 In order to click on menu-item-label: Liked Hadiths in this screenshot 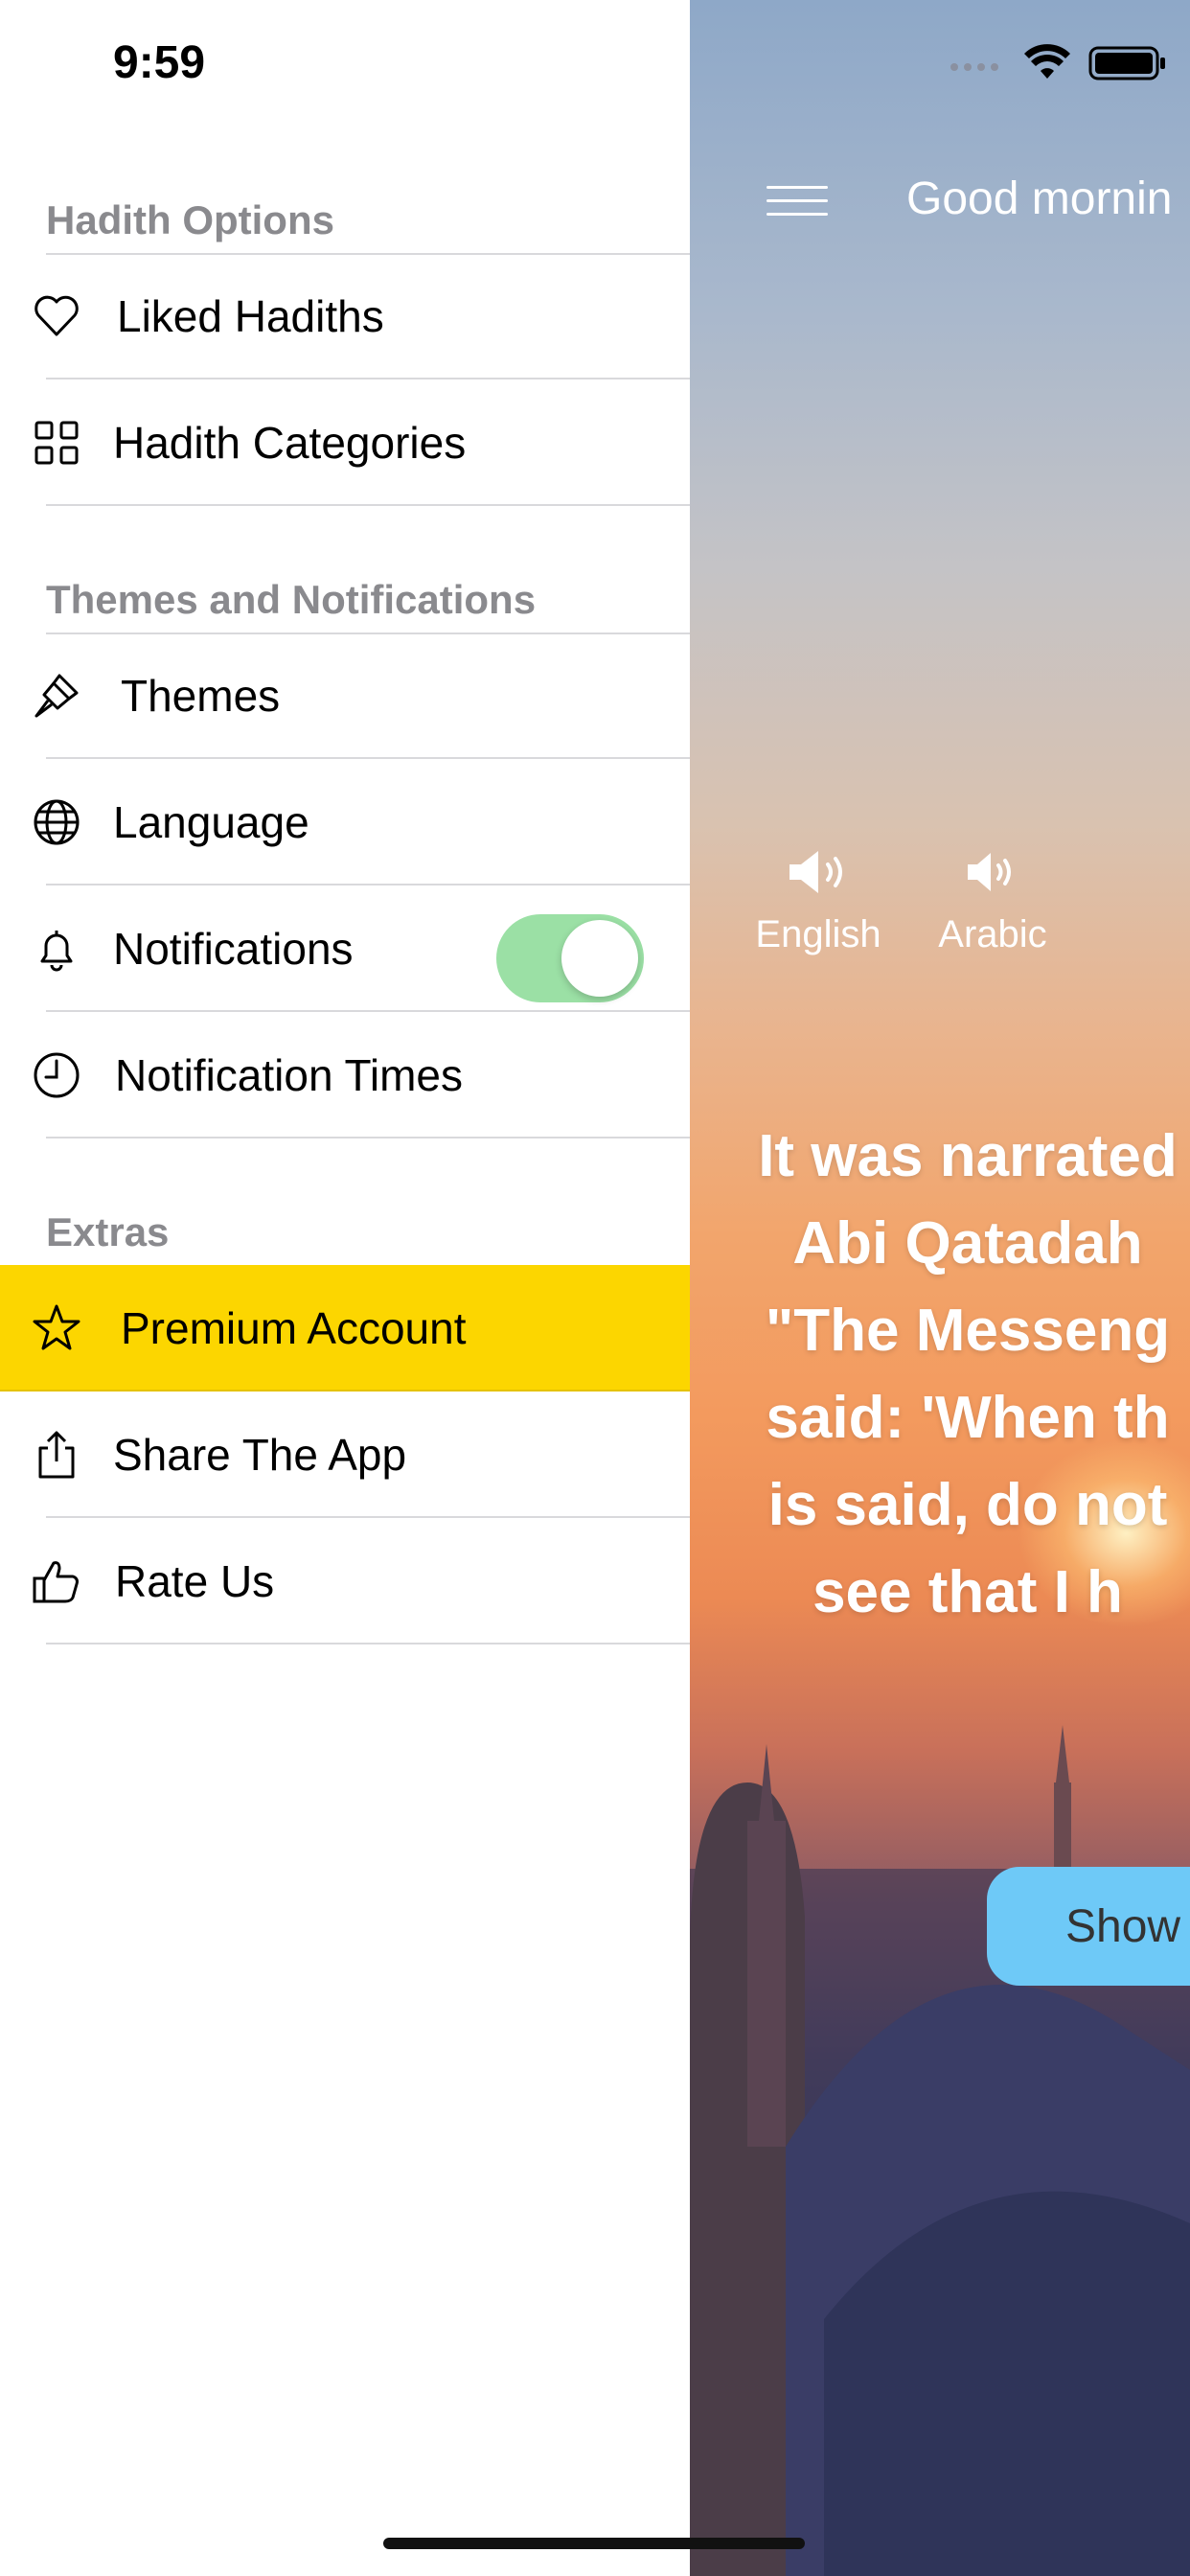, I will do `click(250, 316)`.